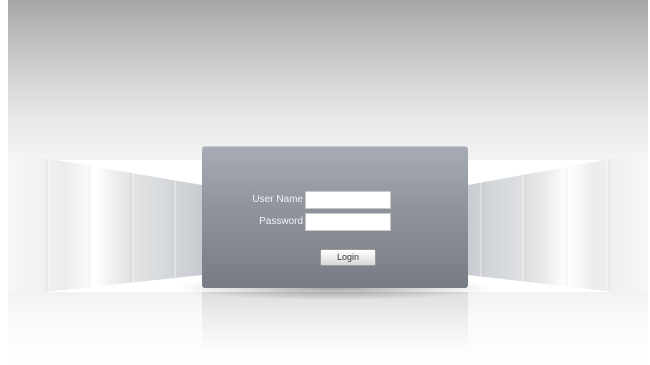 The width and height of the screenshot is (650, 365). I want to click on background-wall-right, so click(558, 224).